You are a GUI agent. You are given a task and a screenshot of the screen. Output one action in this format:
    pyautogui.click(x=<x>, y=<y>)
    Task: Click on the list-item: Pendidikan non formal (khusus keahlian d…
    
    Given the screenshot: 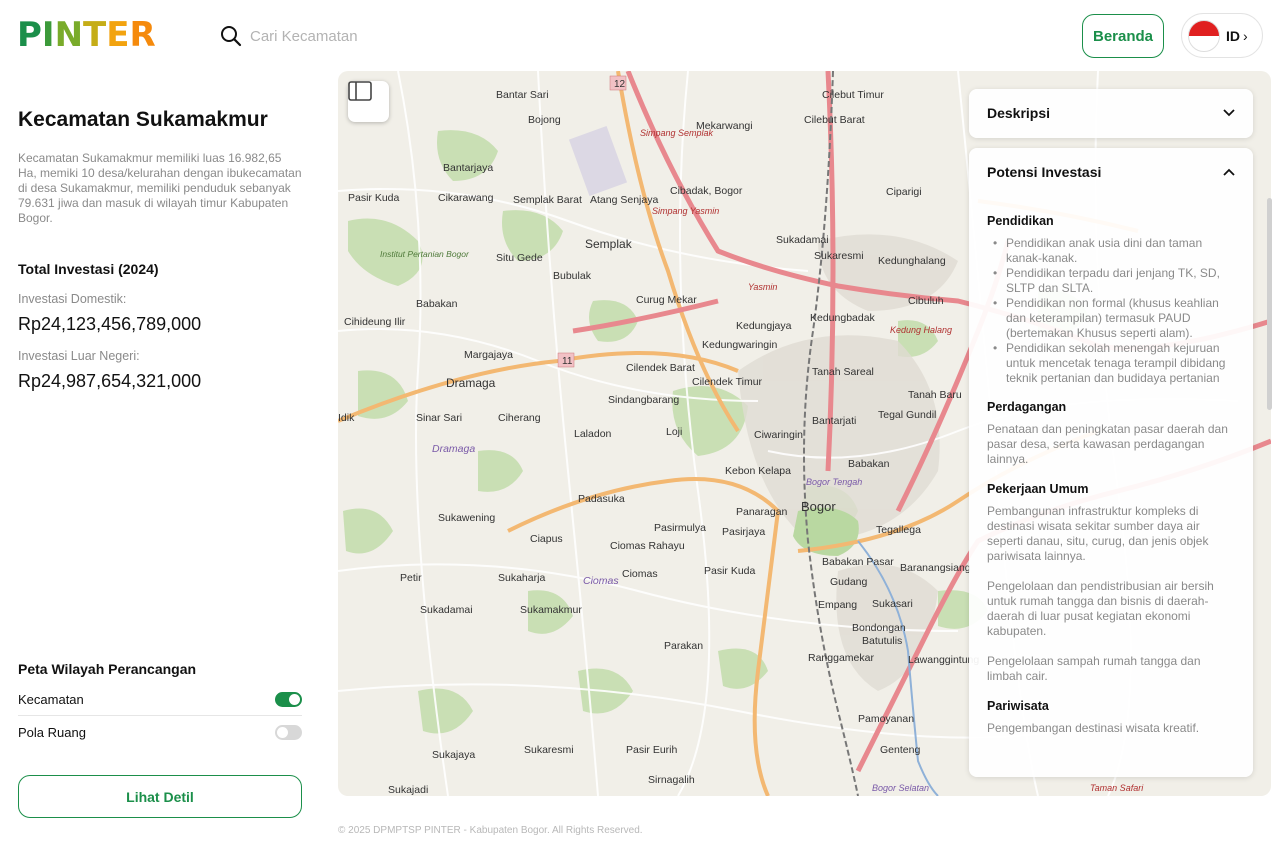 What is the action you would take?
    pyautogui.click(x=1109, y=318)
    